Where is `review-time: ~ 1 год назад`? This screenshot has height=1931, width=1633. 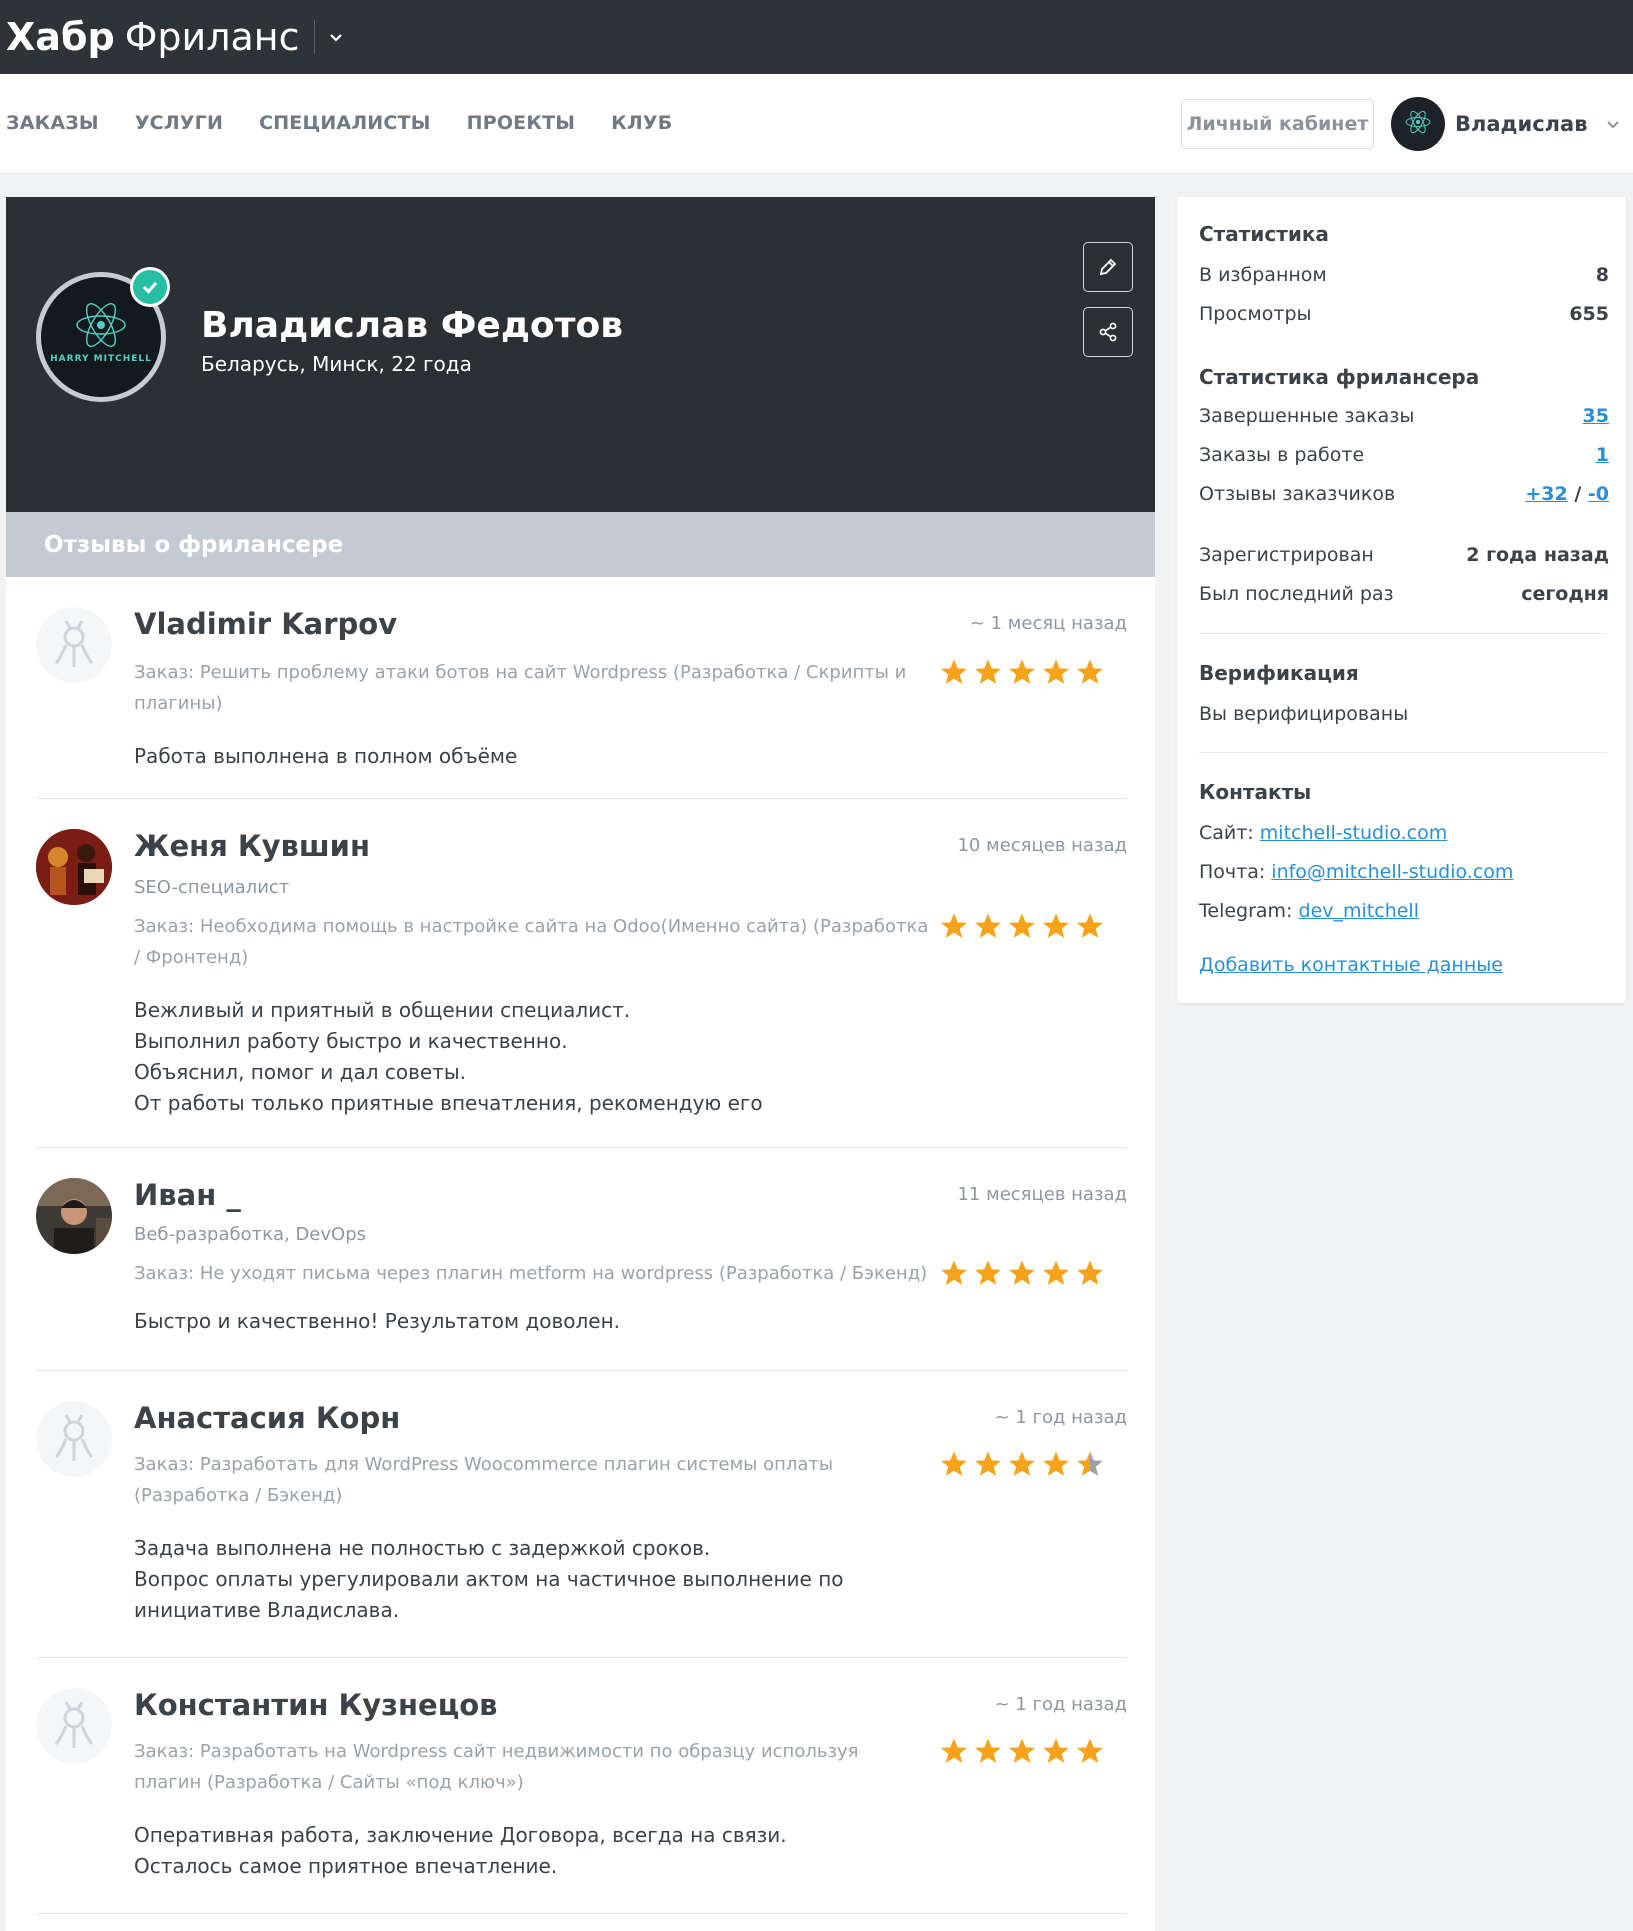 review-time: ~ 1 год назад is located at coordinates (1060, 1704).